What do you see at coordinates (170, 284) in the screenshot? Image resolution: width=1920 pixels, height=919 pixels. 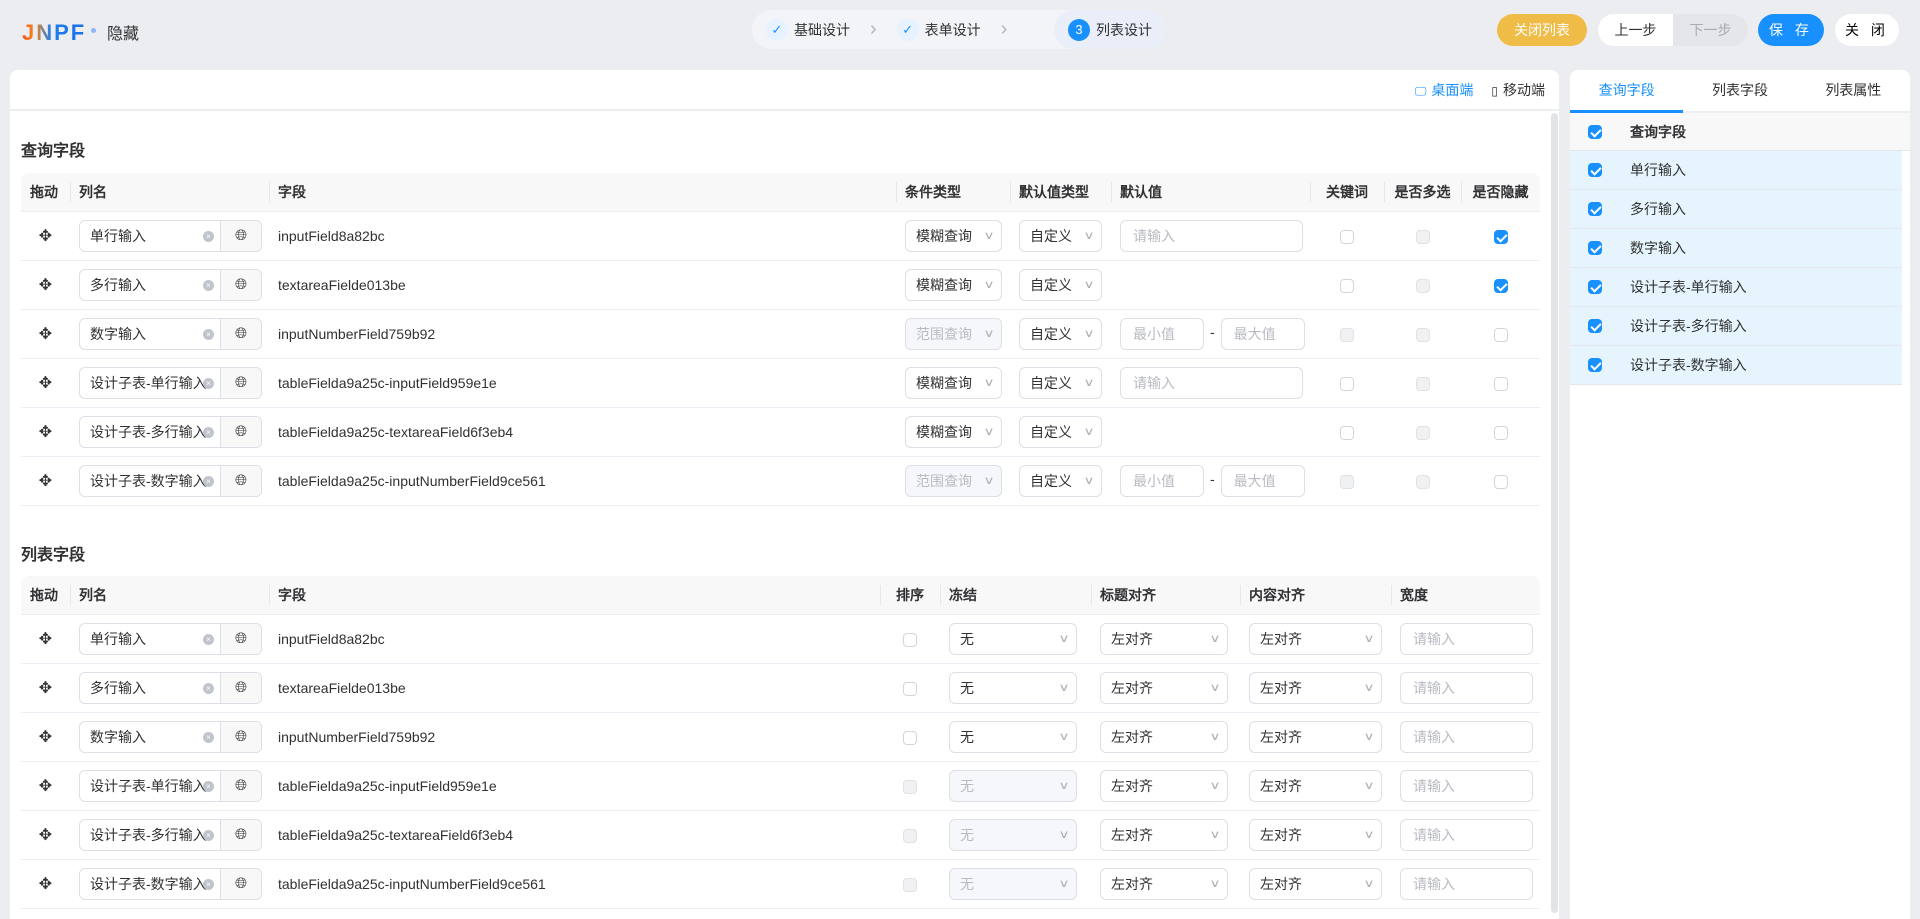 I see `column-name-input: 多行输入 × 🌐︎` at bounding box center [170, 284].